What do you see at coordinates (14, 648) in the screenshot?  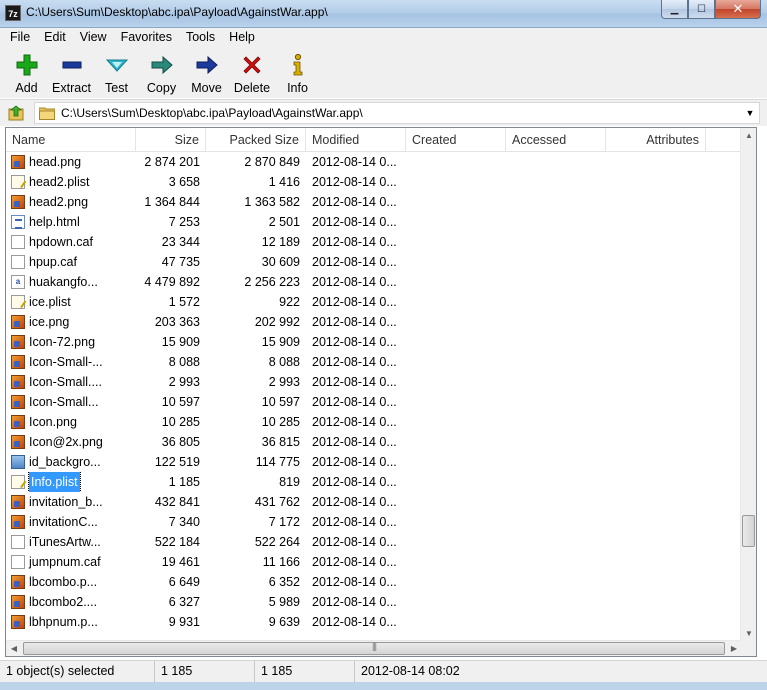 I see `scroll-left-icon: ◀` at bounding box center [14, 648].